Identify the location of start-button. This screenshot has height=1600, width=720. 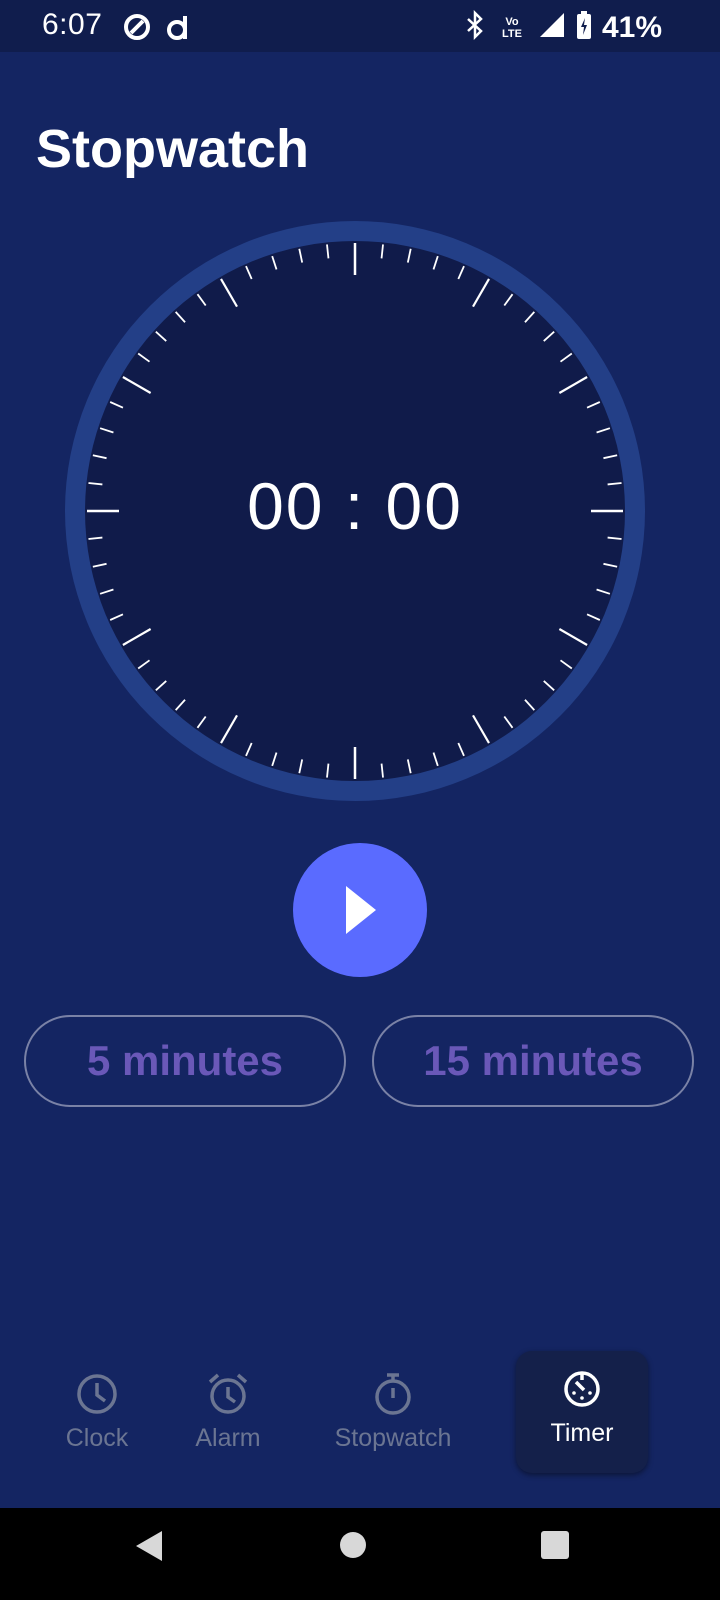
(360, 910).